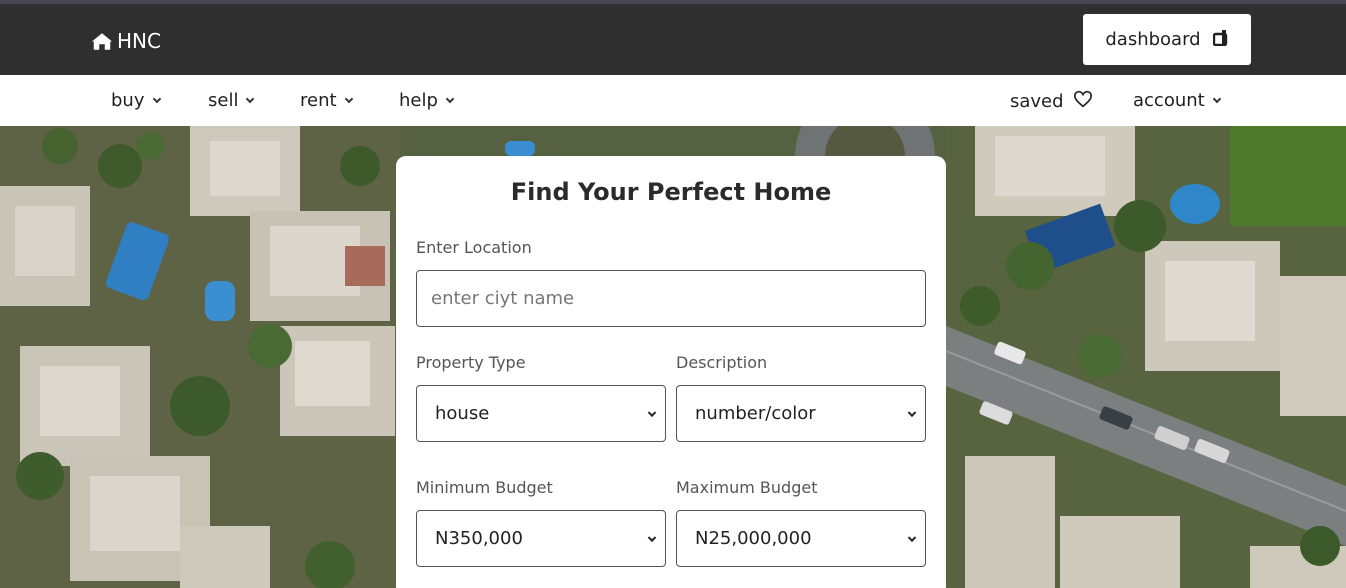  Describe the element at coordinates (484, 487) in the screenshot. I see `min-budget-label: Minimum Budget` at that location.